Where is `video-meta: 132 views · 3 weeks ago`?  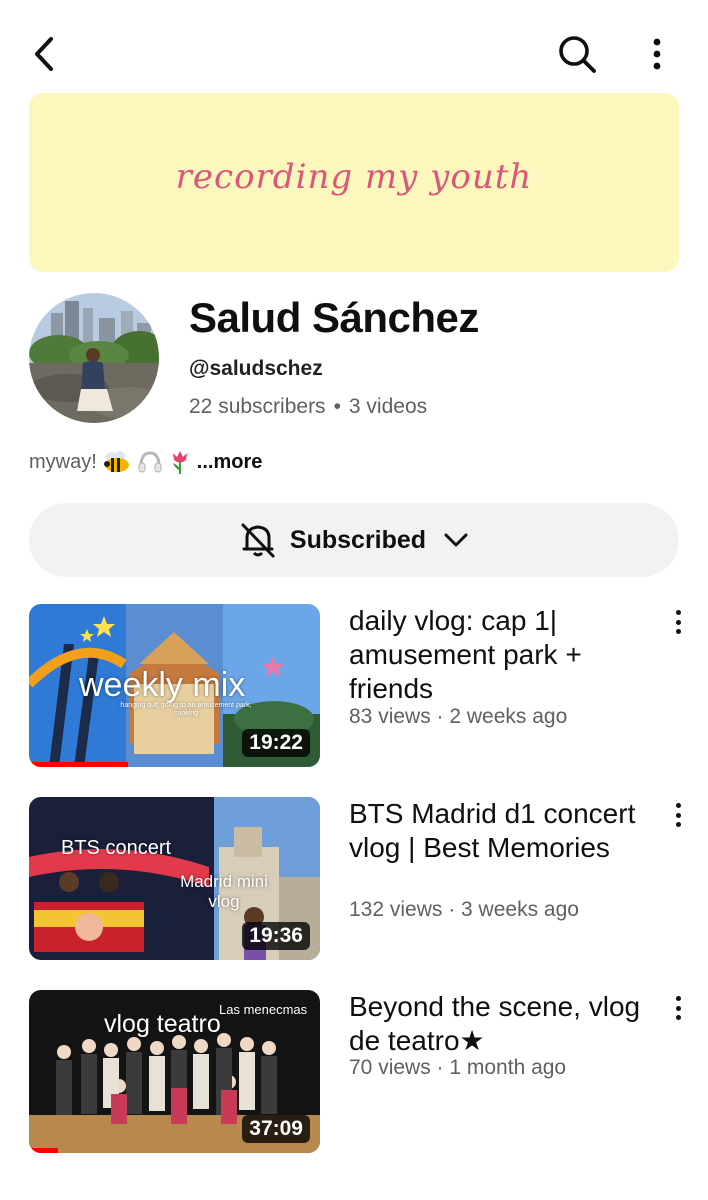 video-meta: 132 views · 3 weeks ago is located at coordinates (464, 909).